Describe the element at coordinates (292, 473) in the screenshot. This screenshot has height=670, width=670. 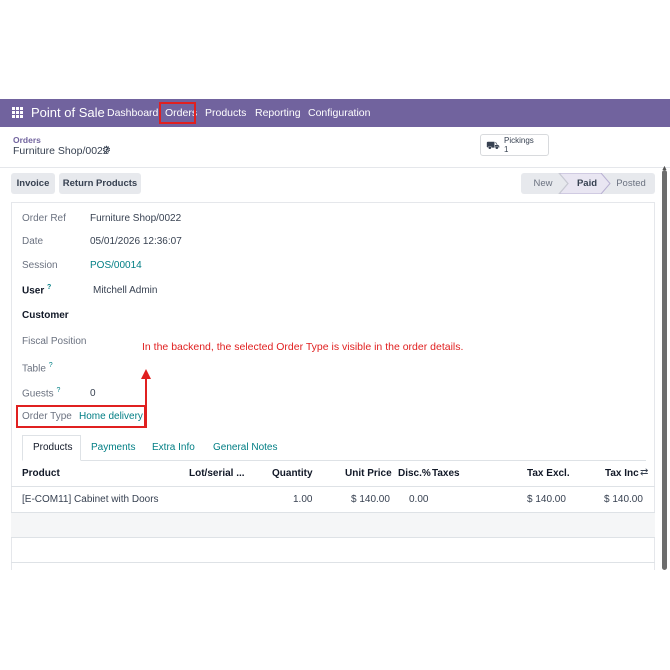
I see `col-quantity: Quantity` at that location.